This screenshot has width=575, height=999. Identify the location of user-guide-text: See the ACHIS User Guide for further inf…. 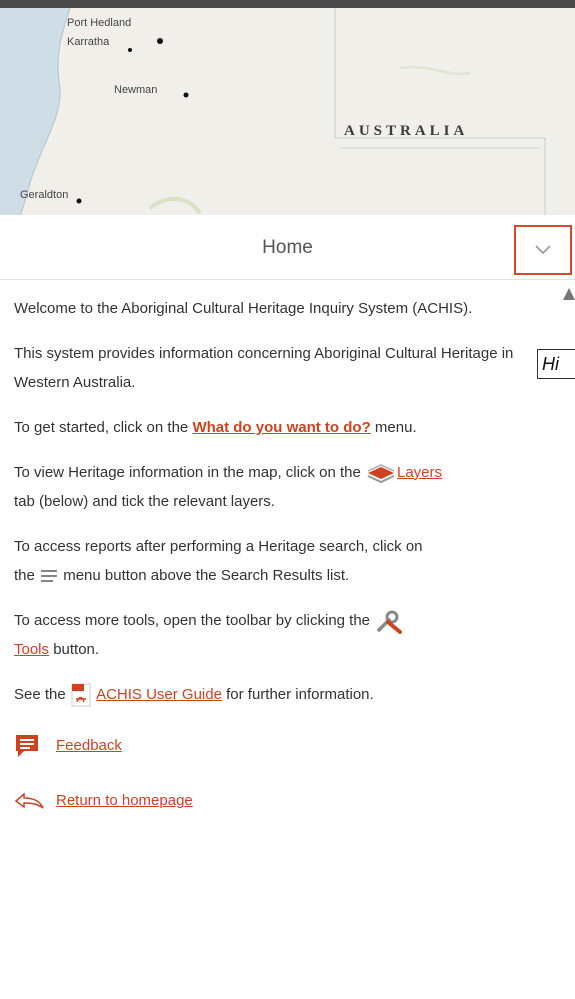
(289, 694).